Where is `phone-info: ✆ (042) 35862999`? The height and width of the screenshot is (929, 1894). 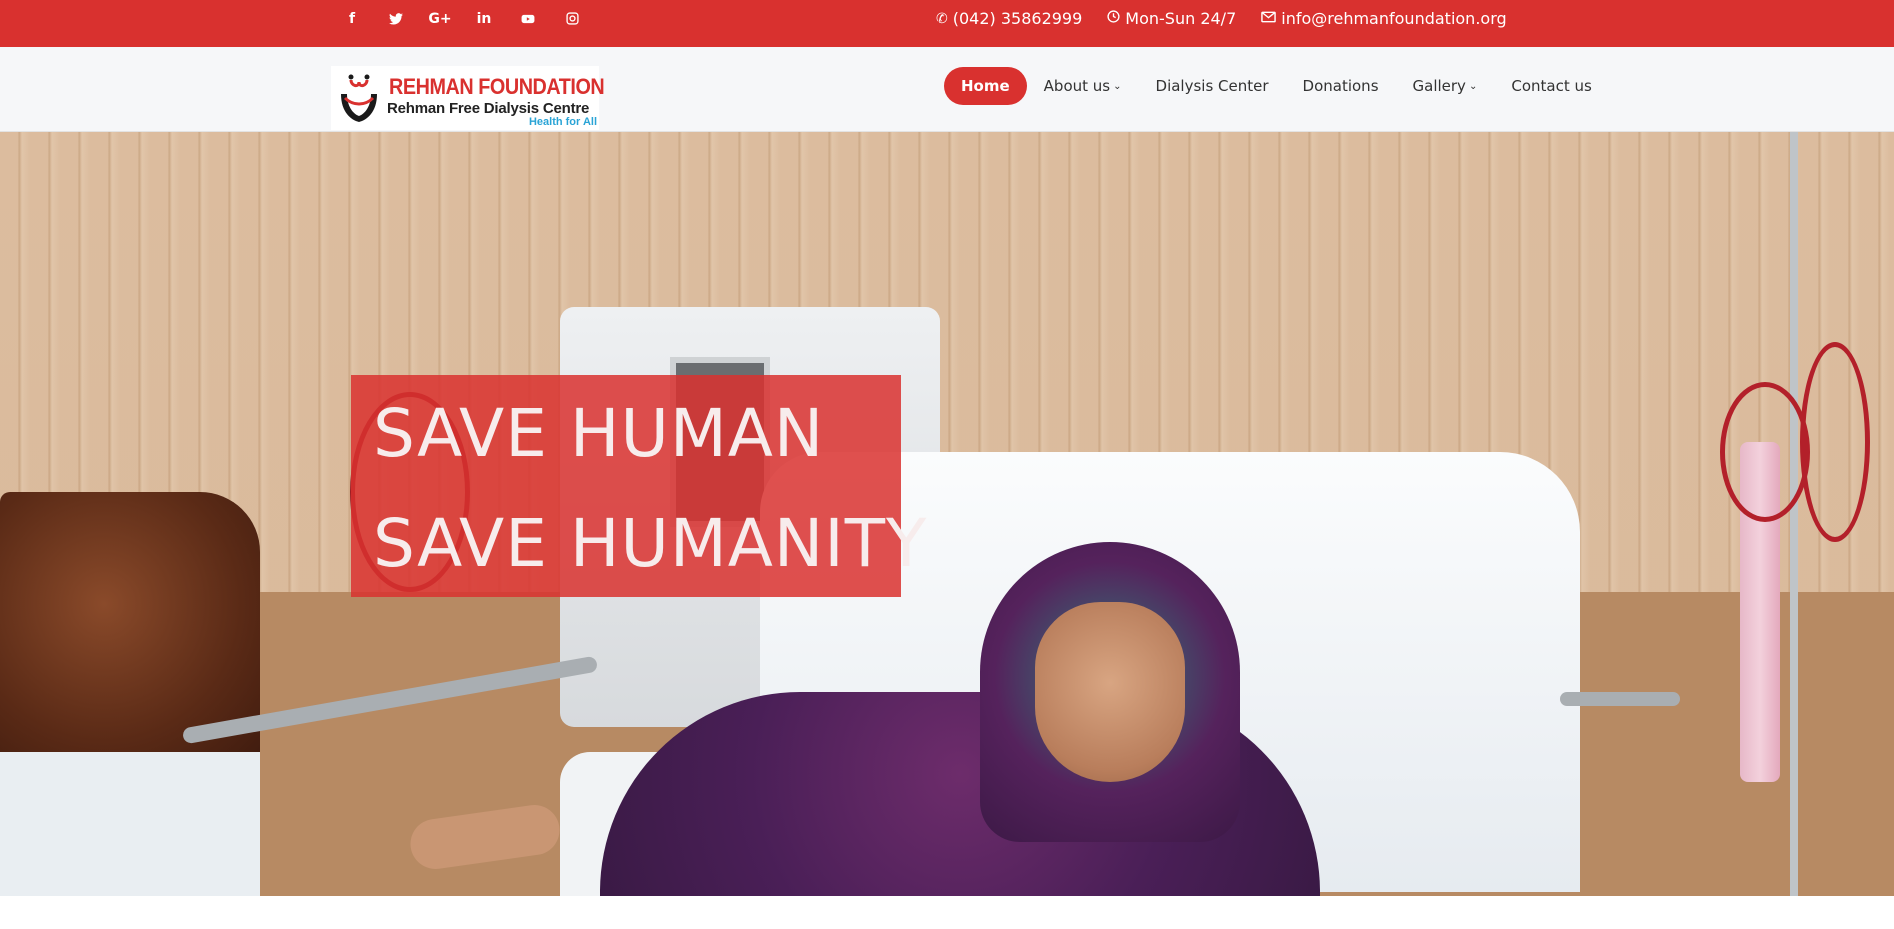
phone-info: ✆ (042) 35862999 is located at coordinates (1009, 18).